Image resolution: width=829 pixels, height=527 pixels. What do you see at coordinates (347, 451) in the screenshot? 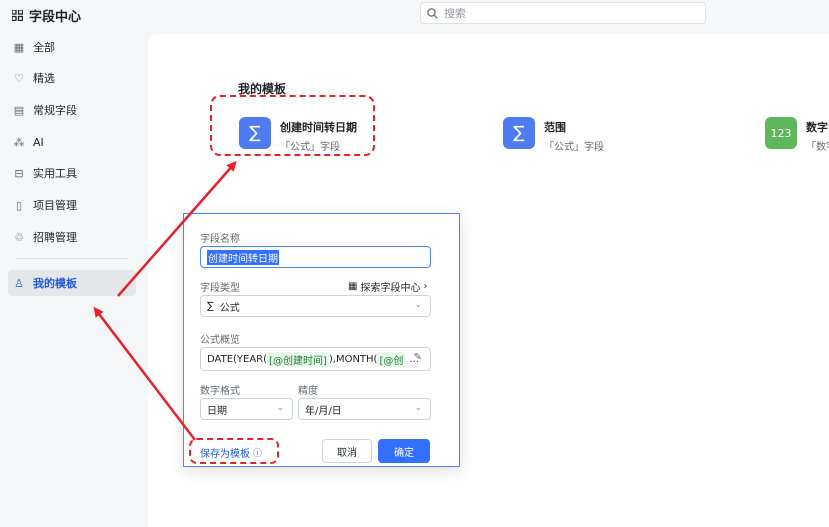
I see `cancel-button: 取消` at bounding box center [347, 451].